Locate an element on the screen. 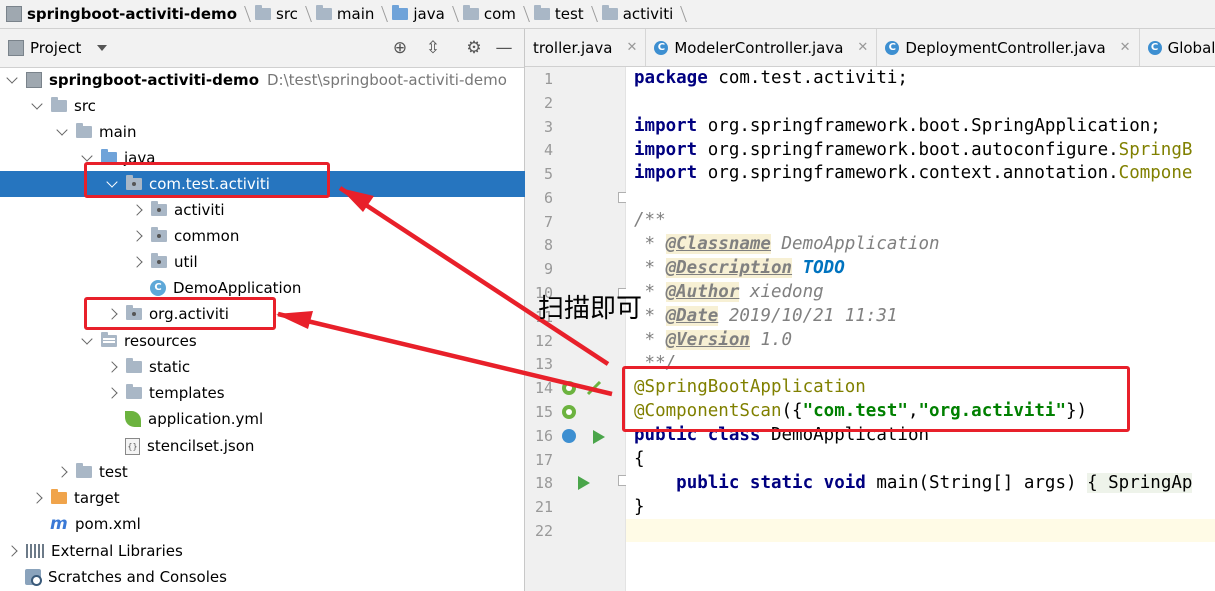 The height and width of the screenshot is (591, 1215). tree-item-label: activiti is located at coordinates (199, 210).